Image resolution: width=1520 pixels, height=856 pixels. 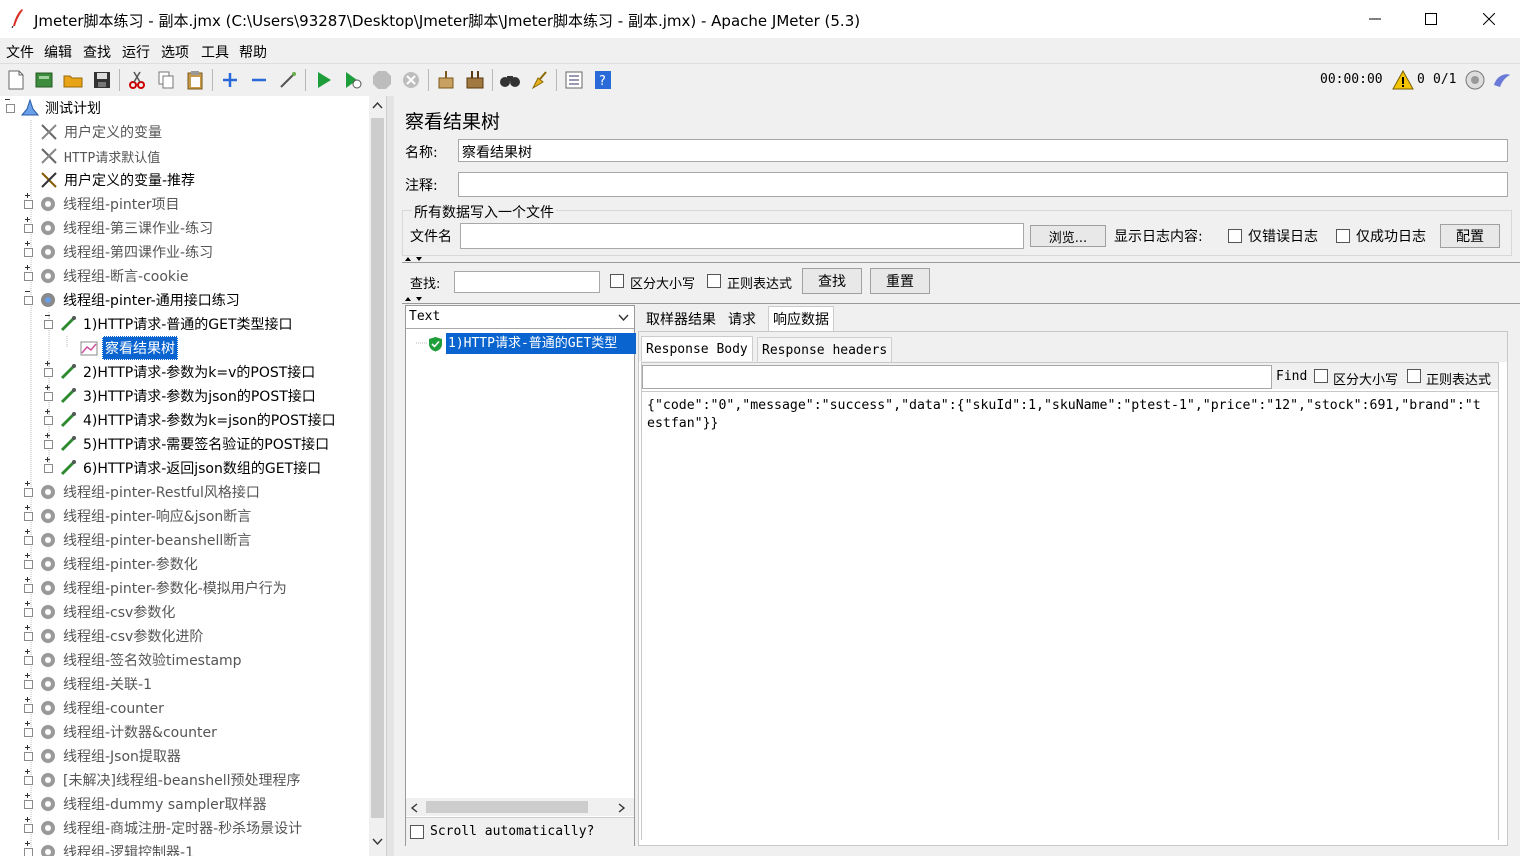 What do you see at coordinates (103, 756) in the screenshot?
I see `tree-item-thread-group: 线程组-Json提取器` at bounding box center [103, 756].